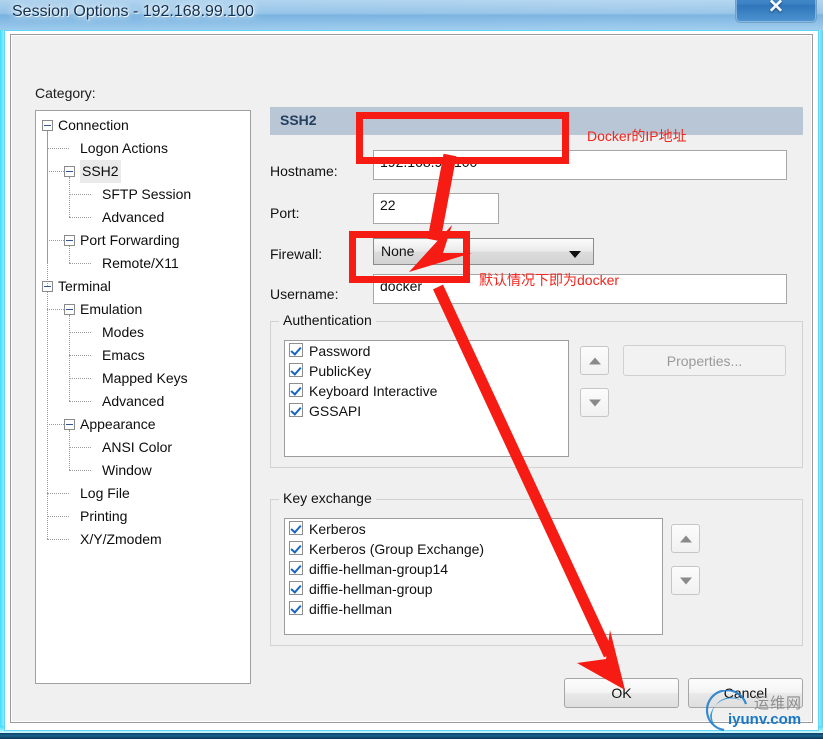  What do you see at coordinates (575, 254) in the screenshot?
I see `chevron-down-icon` at bounding box center [575, 254].